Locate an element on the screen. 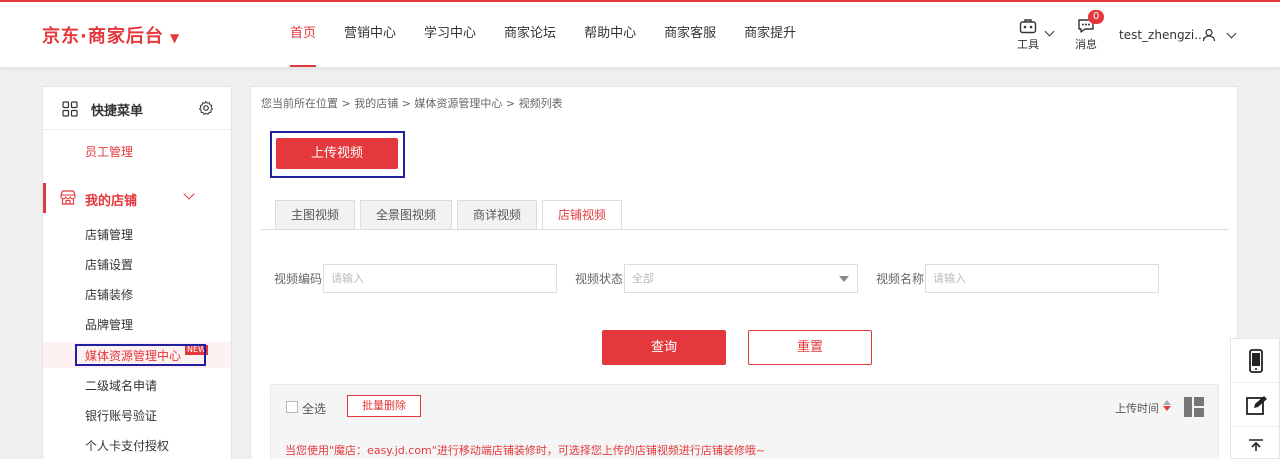 The height and width of the screenshot is (459, 1280). quick-menu-header: 快捷菜单 is located at coordinates (137, 108).